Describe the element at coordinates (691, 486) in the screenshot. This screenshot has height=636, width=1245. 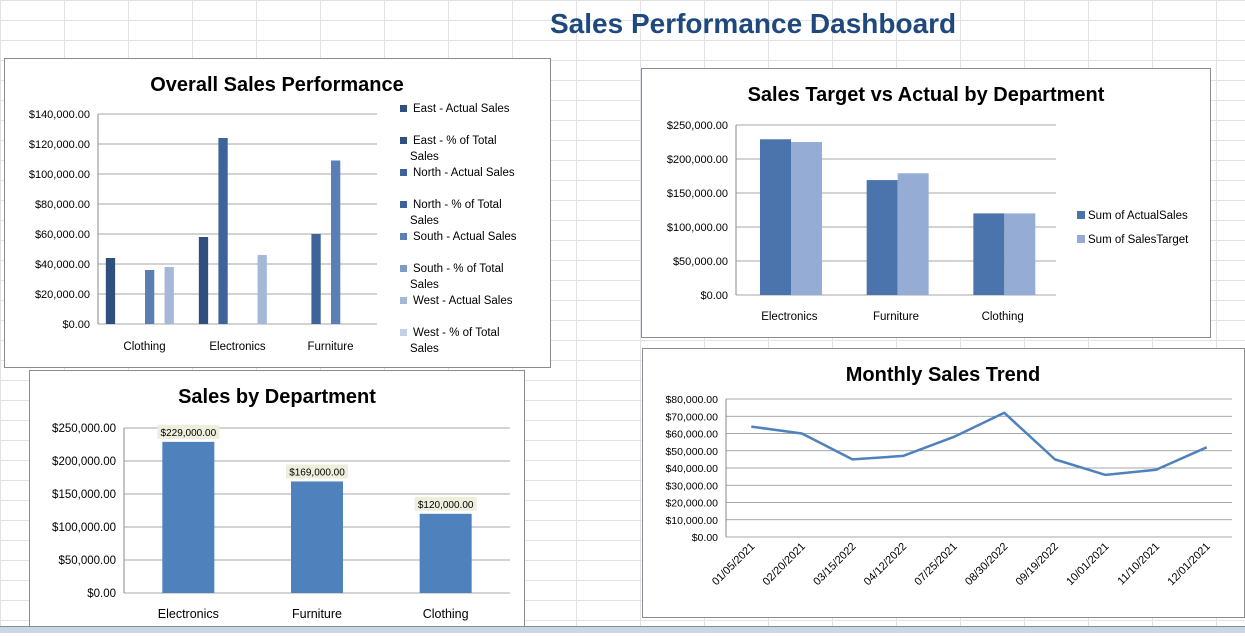
I see `c4-tick-label: $30,000.00` at that location.